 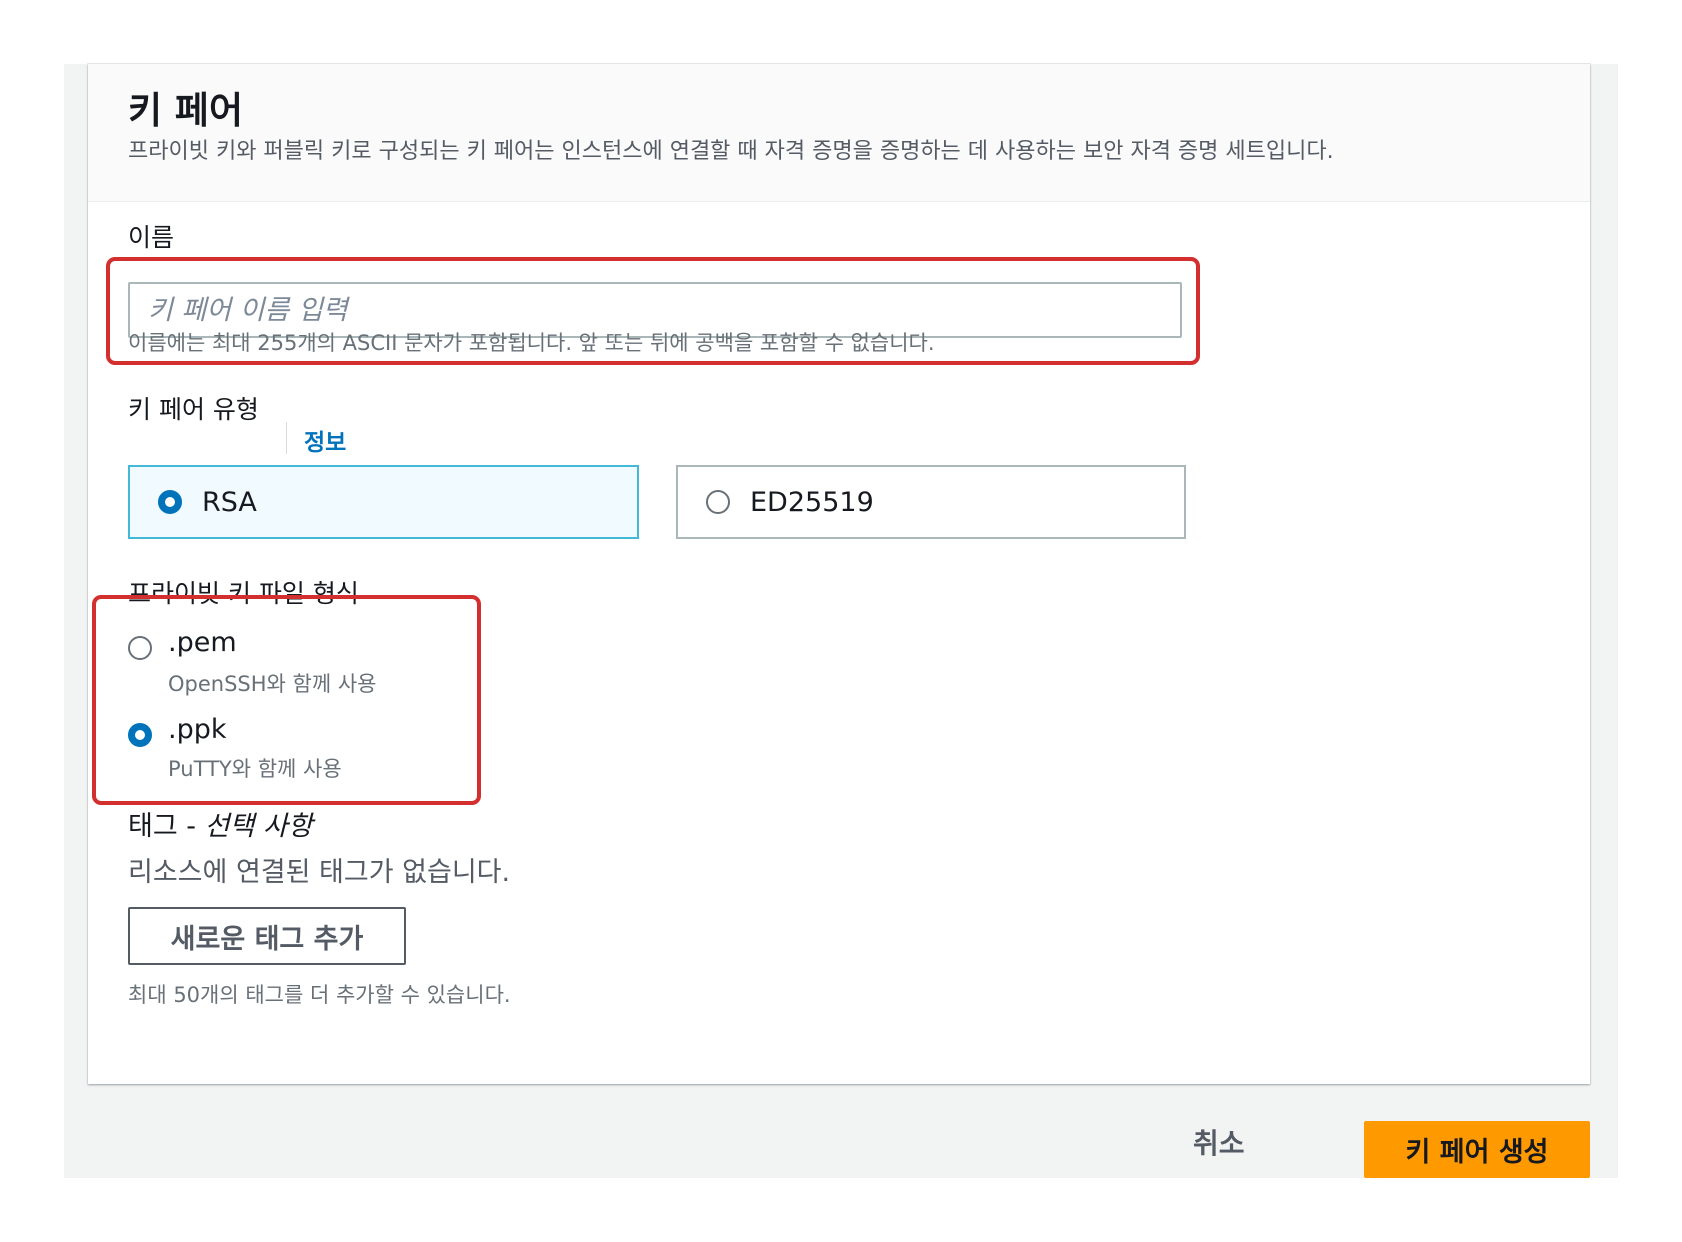 I want to click on tags-optional-text: 선택 사항, so click(x=258, y=826).